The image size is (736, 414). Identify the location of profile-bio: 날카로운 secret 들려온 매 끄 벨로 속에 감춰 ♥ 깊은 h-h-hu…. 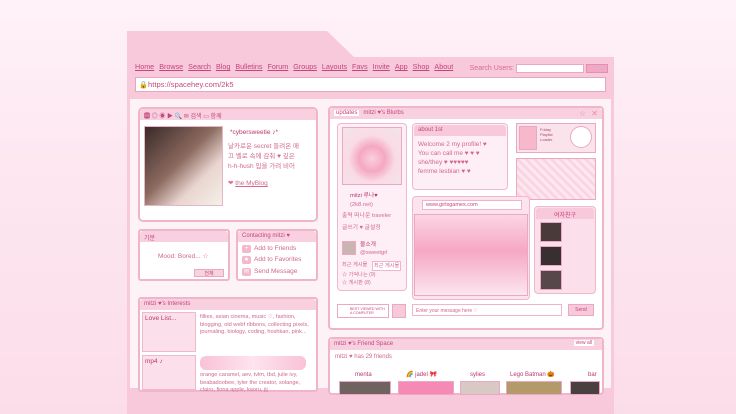
(263, 156).